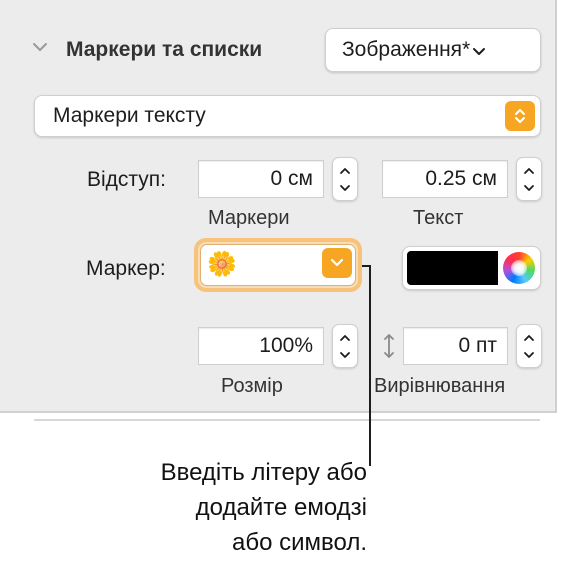 The width and height of the screenshot is (577, 566). Describe the element at coordinates (370, 365) in the screenshot. I see `callout-leader-line` at that location.